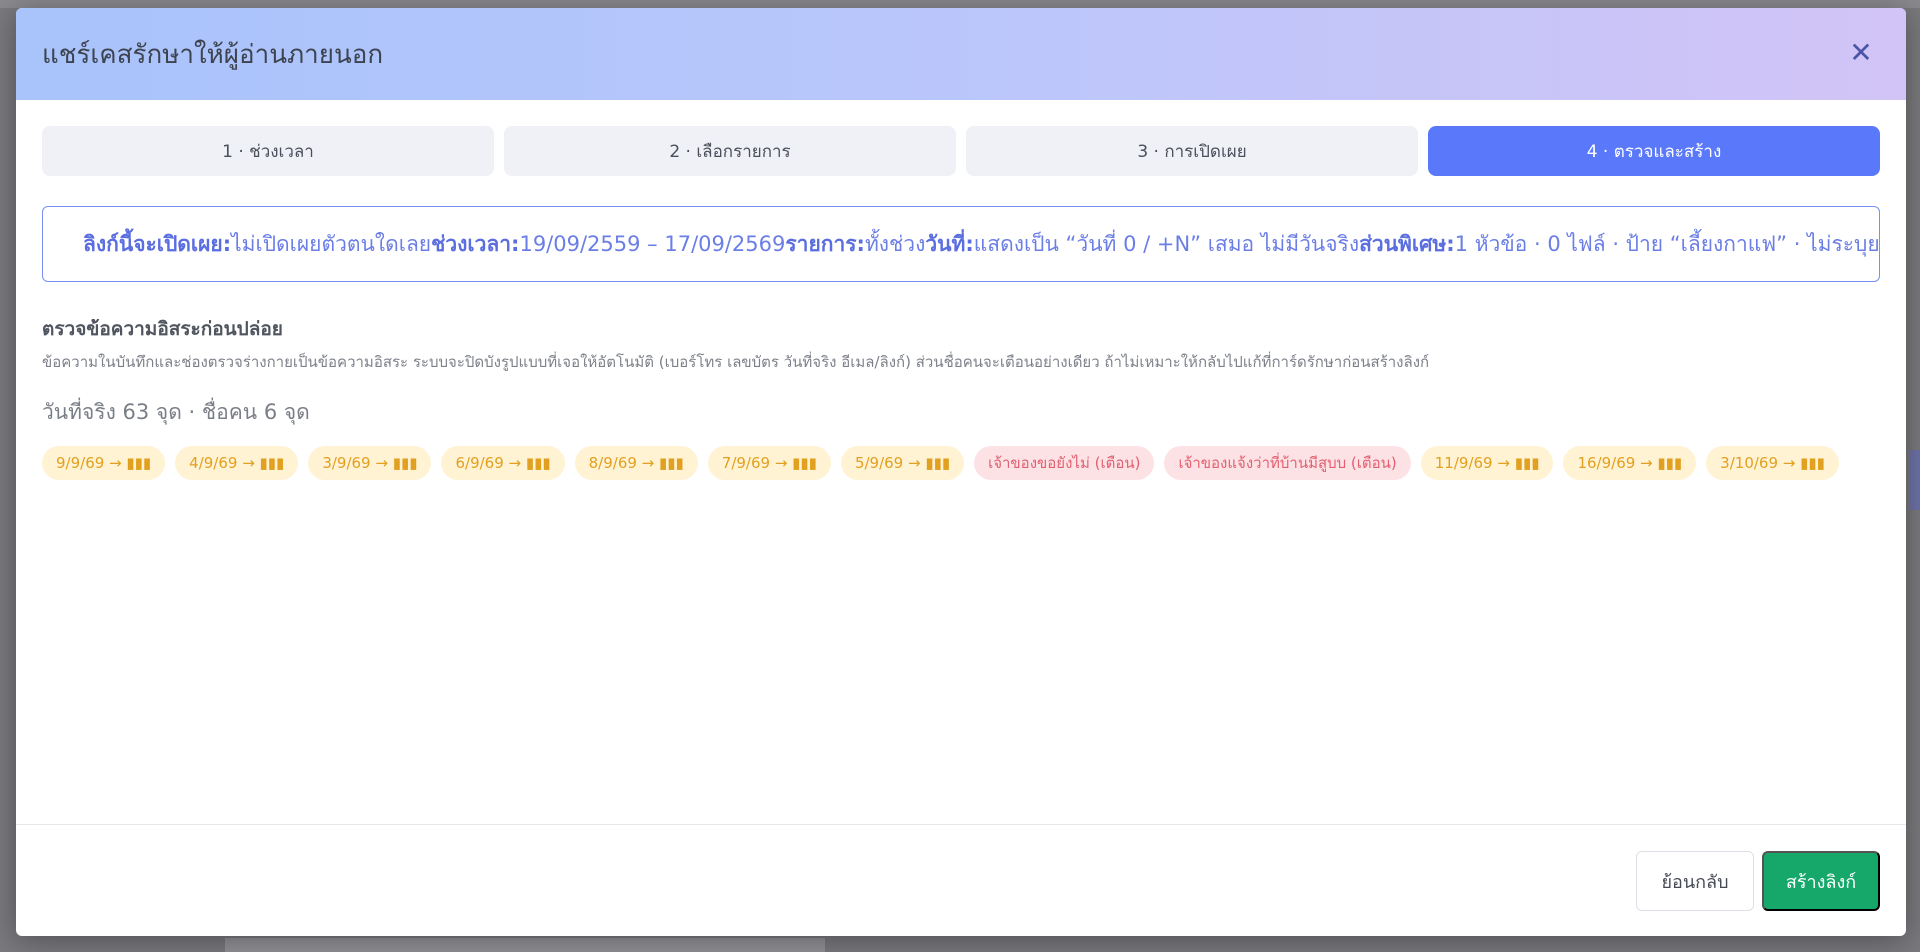 The width and height of the screenshot is (1920, 952). What do you see at coordinates (475, 243) in the screenshot?
I see `summary-period-label: ช่วงเวลา:` at bounding box center [475, 243].